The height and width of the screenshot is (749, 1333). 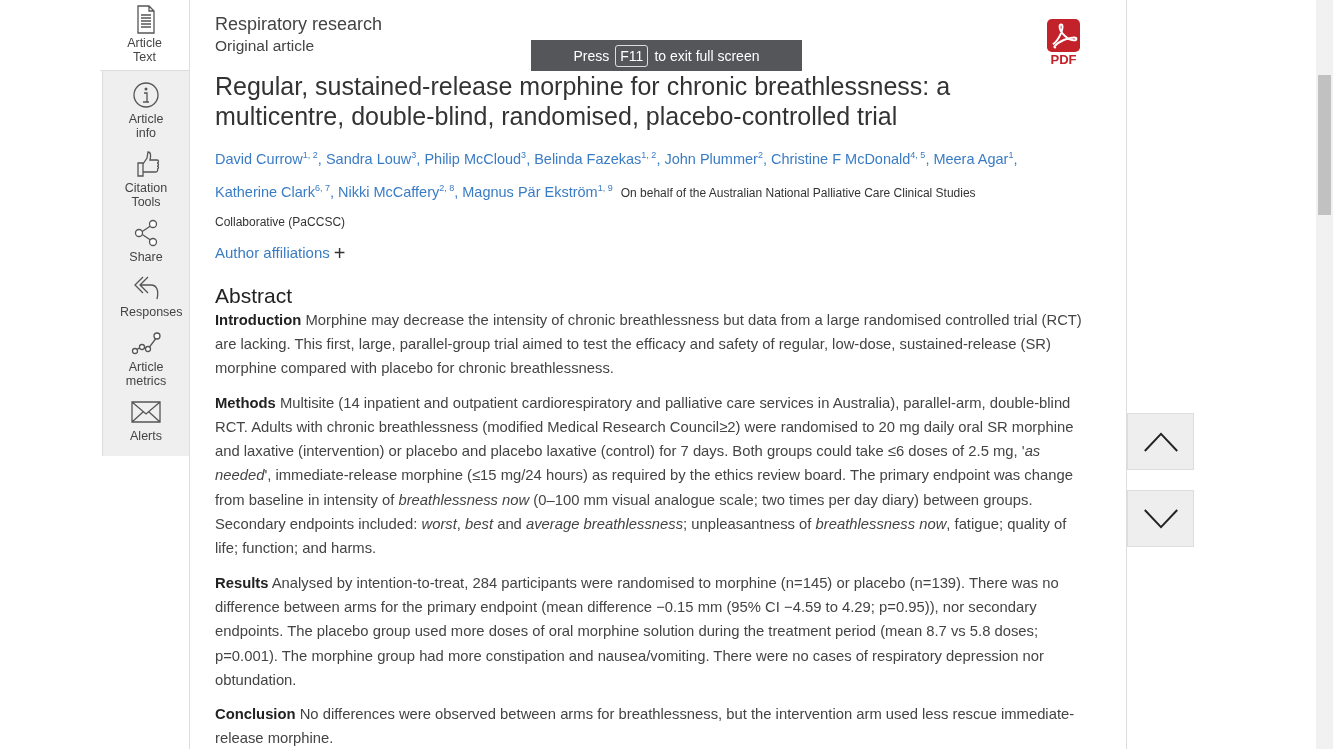 I want to click on notice-text: Press, so click(x=591, y=55).